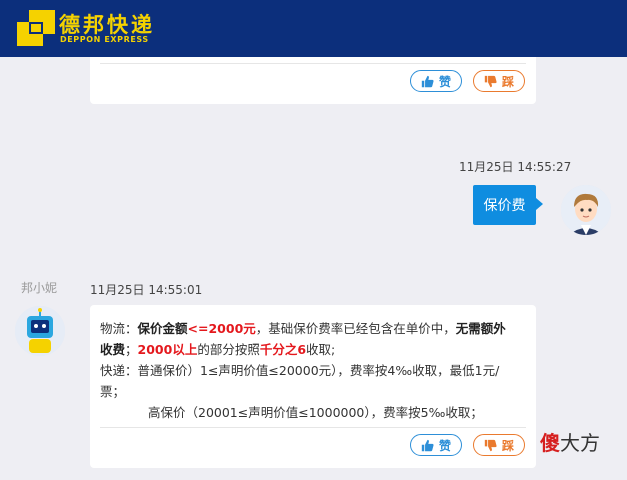 The image size is (627, 480). I want to click on user-avatar, so click(586, 210).